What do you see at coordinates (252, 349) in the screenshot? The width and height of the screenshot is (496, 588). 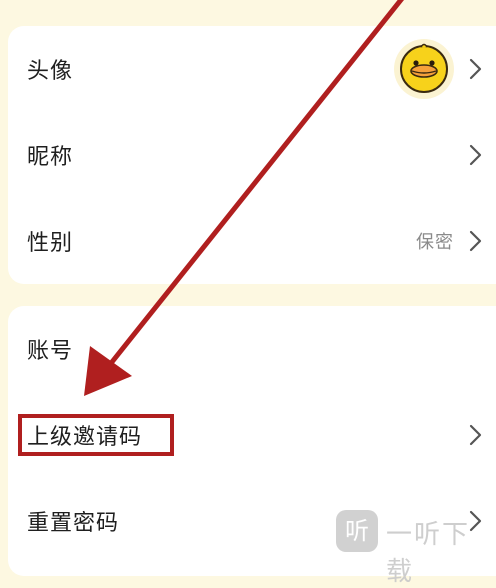 I see `account-row: 账号` at bounding box center [252, 349].